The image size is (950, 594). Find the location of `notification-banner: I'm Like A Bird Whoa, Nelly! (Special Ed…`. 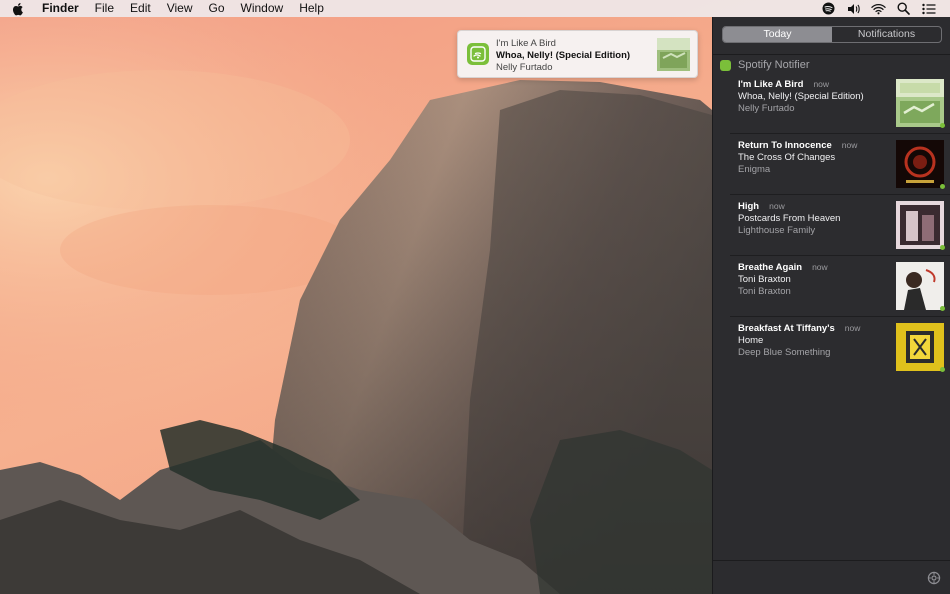

notification-banner: I'm Like A Bird Whoa, Nelly! (Special Ed… is located at coordinates (577, 54).